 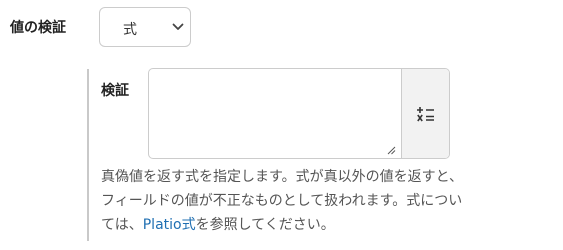 What do you see at coordinates (282, 177) in the screenshot?
I see `help-line: 真偽値を返す式を指定します。式が真以外の値を返すと、` at bounding box center [282, 177].